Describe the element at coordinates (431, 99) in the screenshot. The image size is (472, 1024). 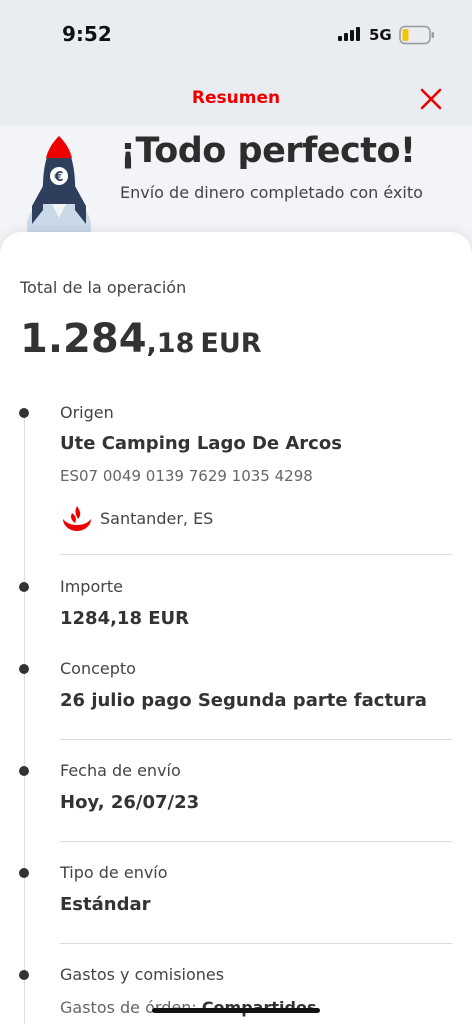
I see `close-icon` at that location.